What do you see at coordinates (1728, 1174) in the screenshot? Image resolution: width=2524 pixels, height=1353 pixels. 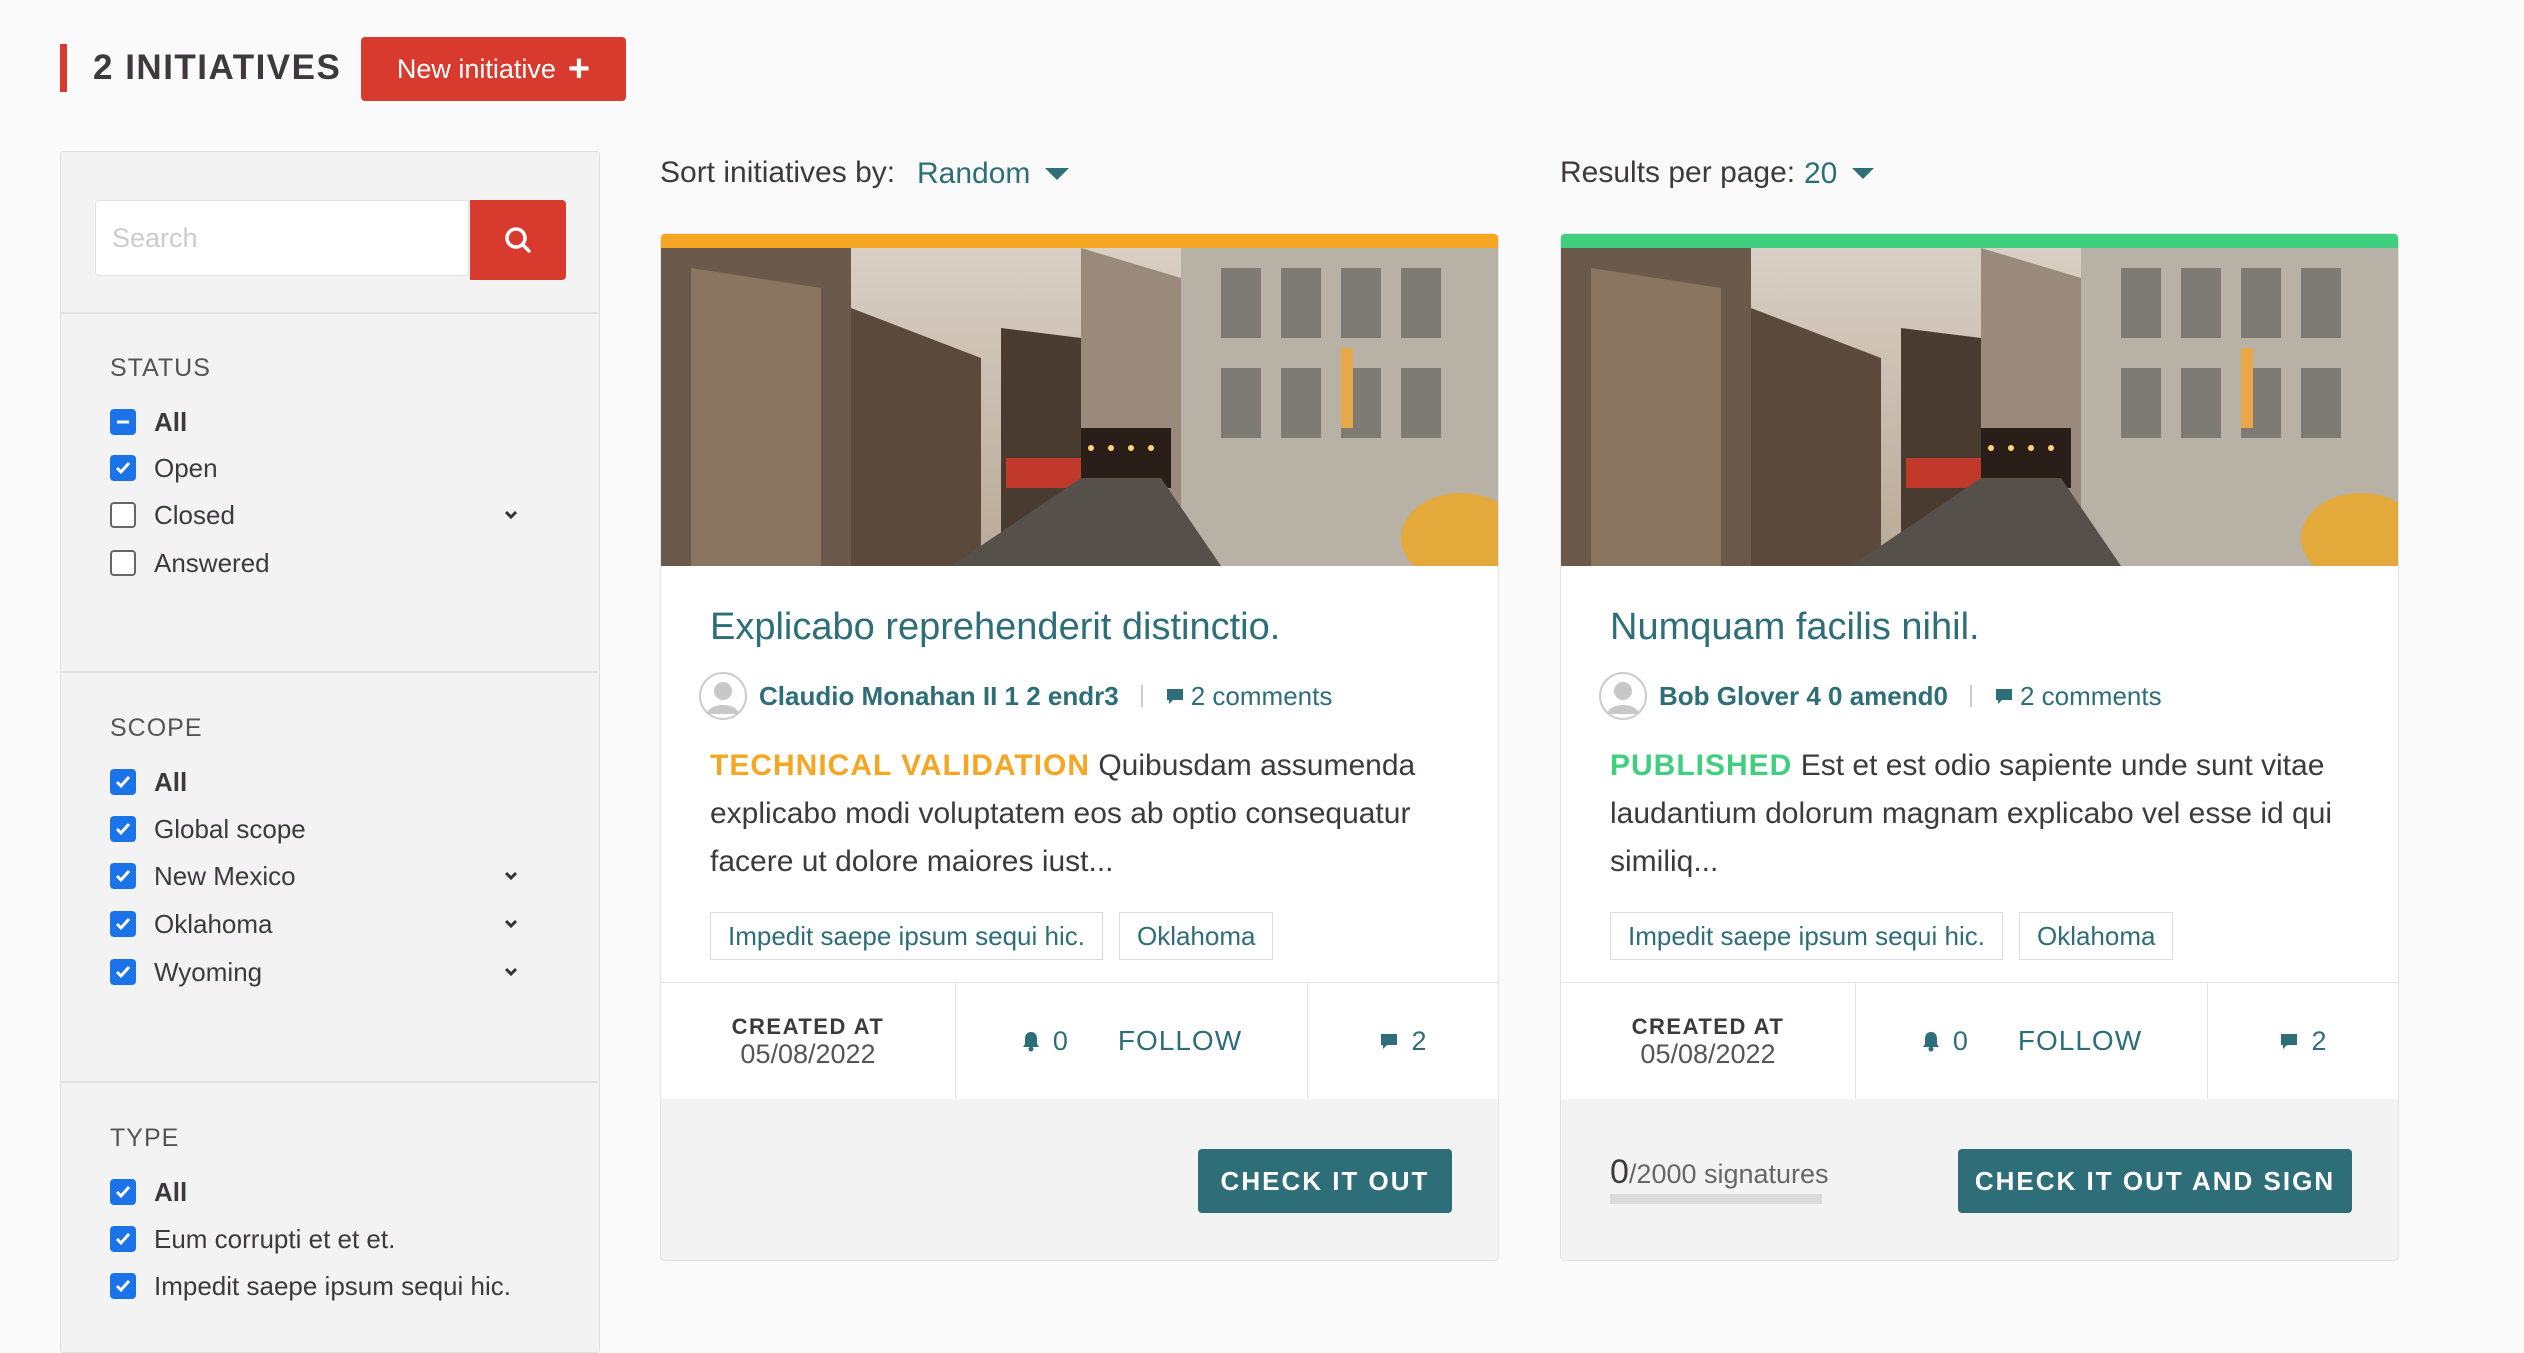 I see `signatures-total: /2000 signatures` at bounding box center [1728, 1174].